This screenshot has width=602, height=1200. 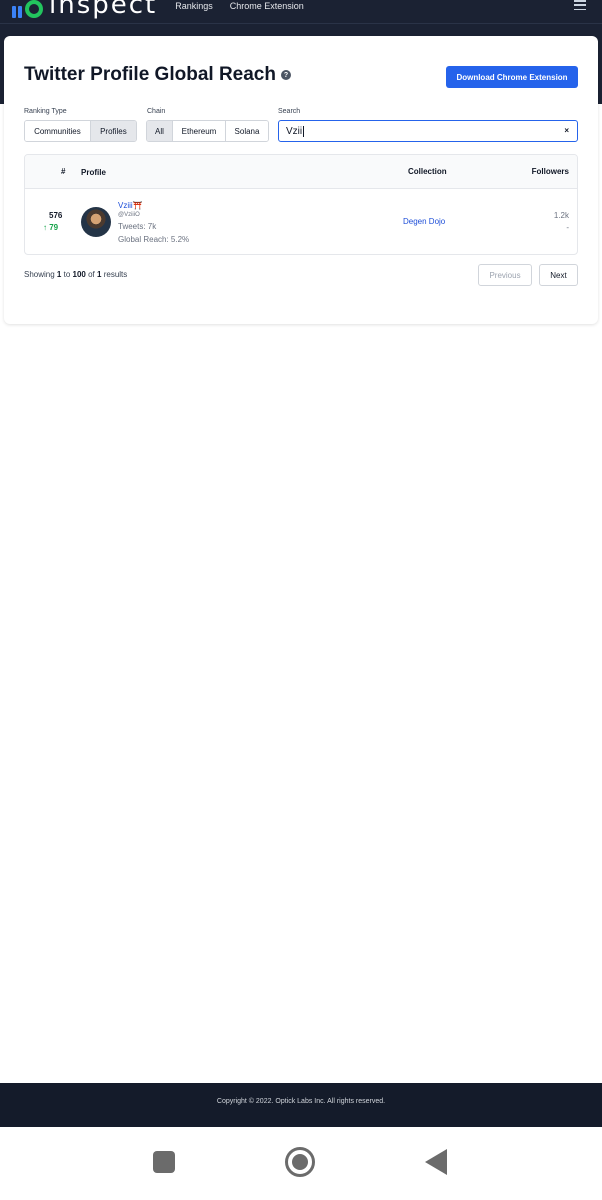 I want to click on results-from: 1, so click(x=59, y=274).